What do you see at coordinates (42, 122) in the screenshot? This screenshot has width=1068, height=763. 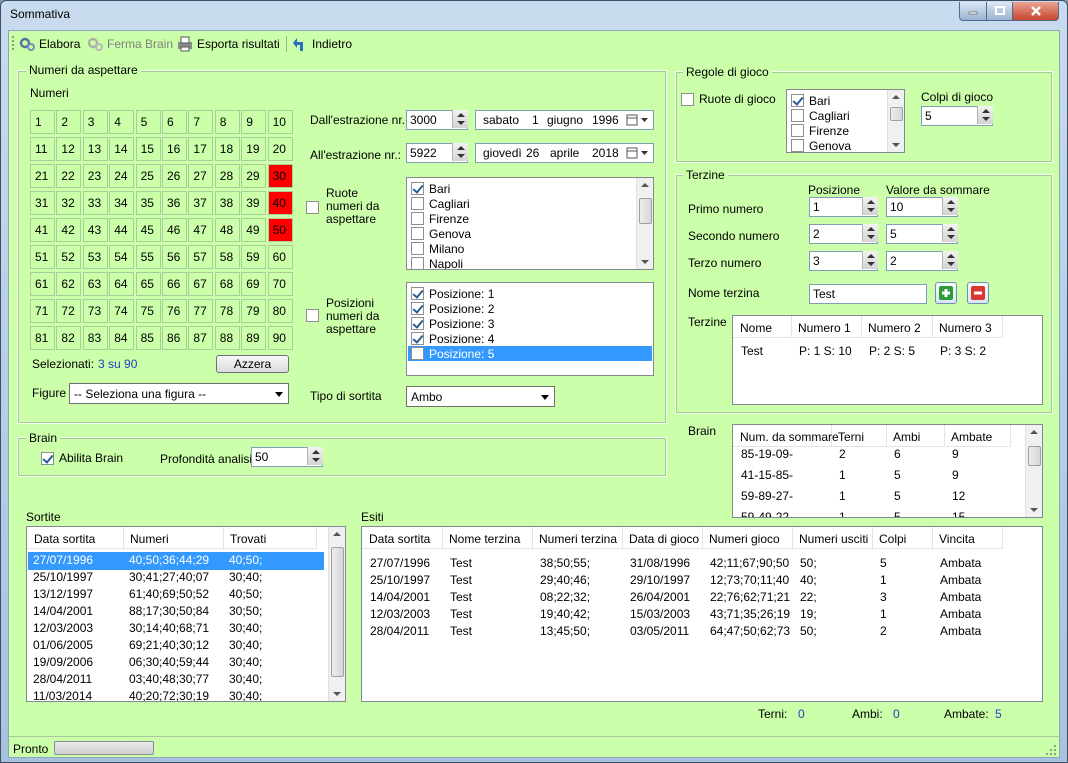 I see `number-cell: 1` at bounding box center [42, 122].